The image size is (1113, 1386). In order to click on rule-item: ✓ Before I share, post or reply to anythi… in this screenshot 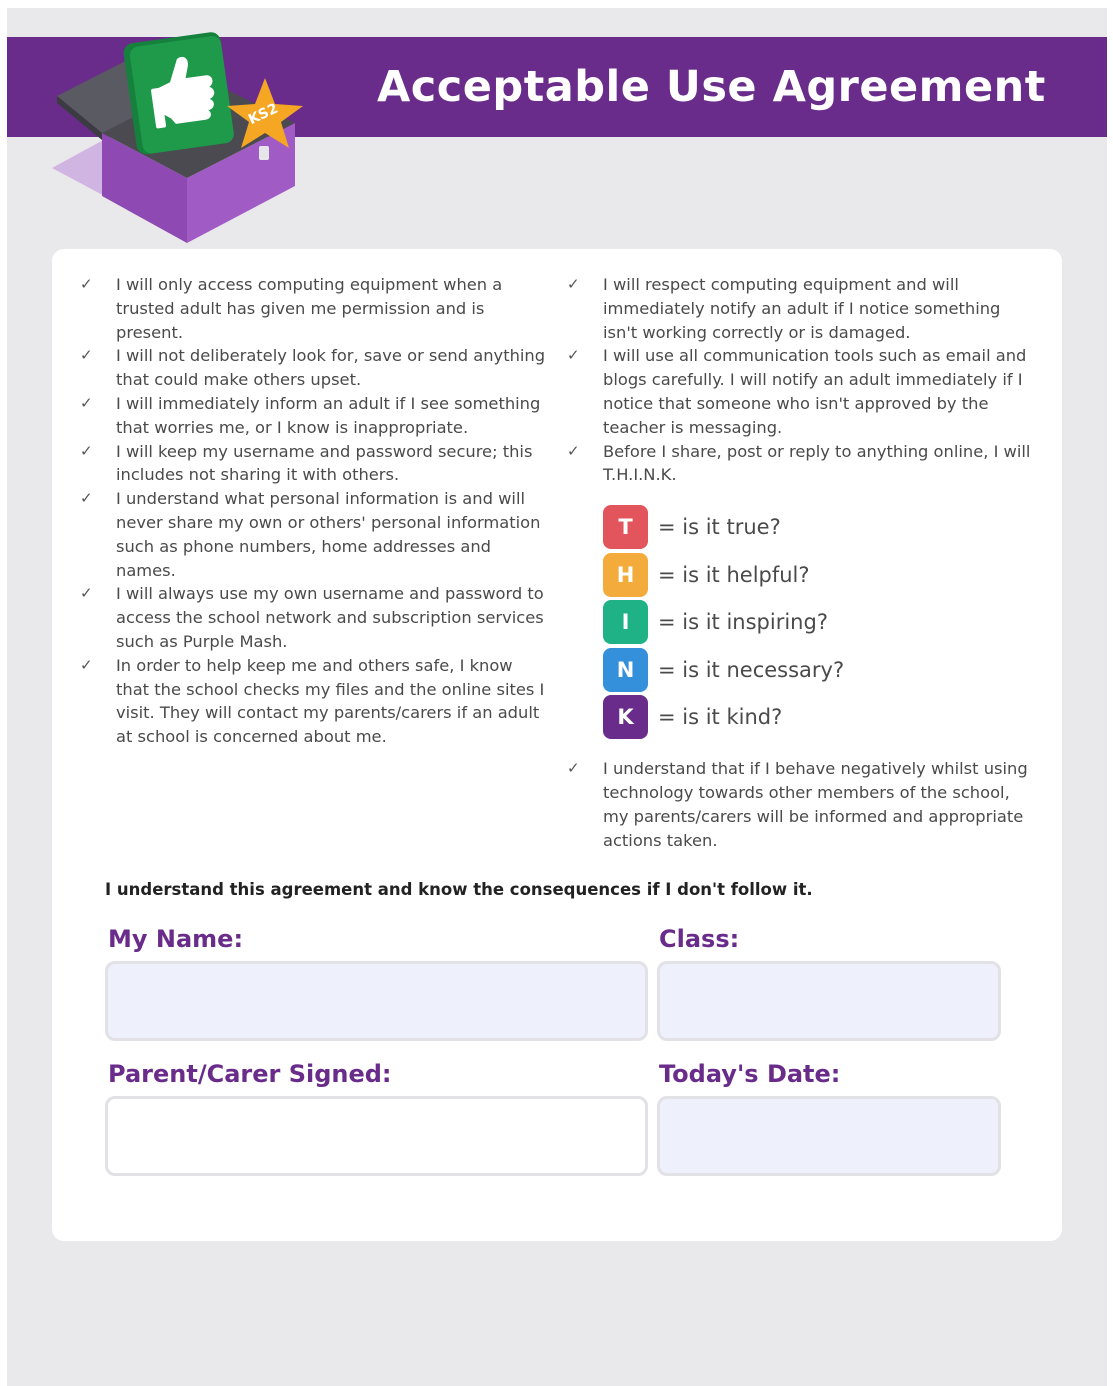, I will do `click(799, 463)`.